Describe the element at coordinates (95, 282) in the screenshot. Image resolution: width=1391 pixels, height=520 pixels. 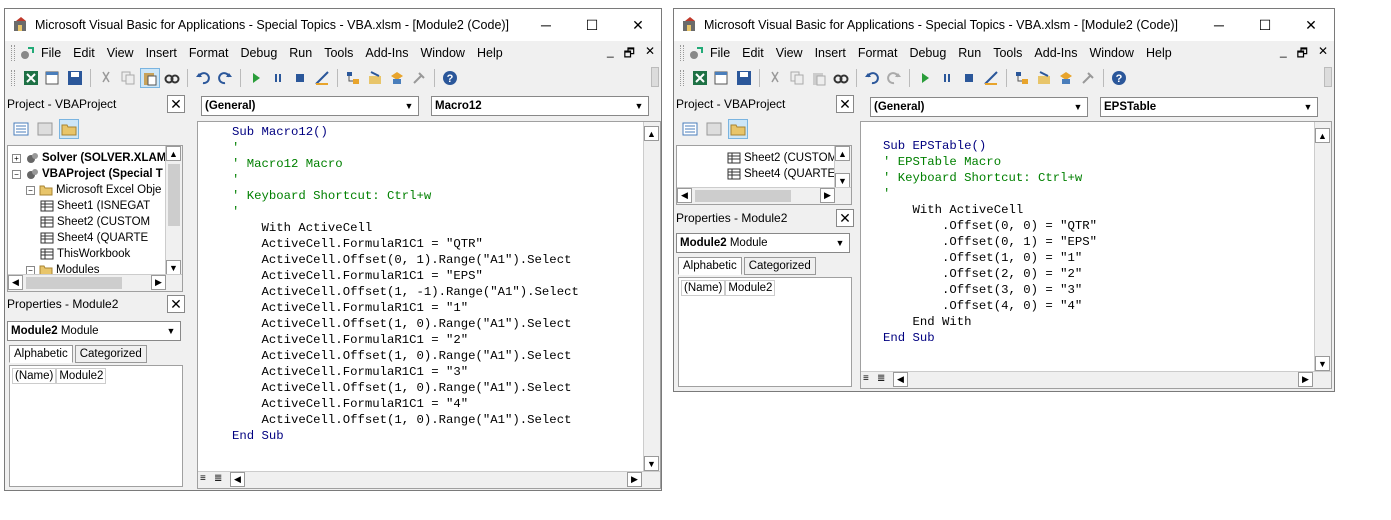
I see `project-tree-hscroll: ◀ ▶` at that location.